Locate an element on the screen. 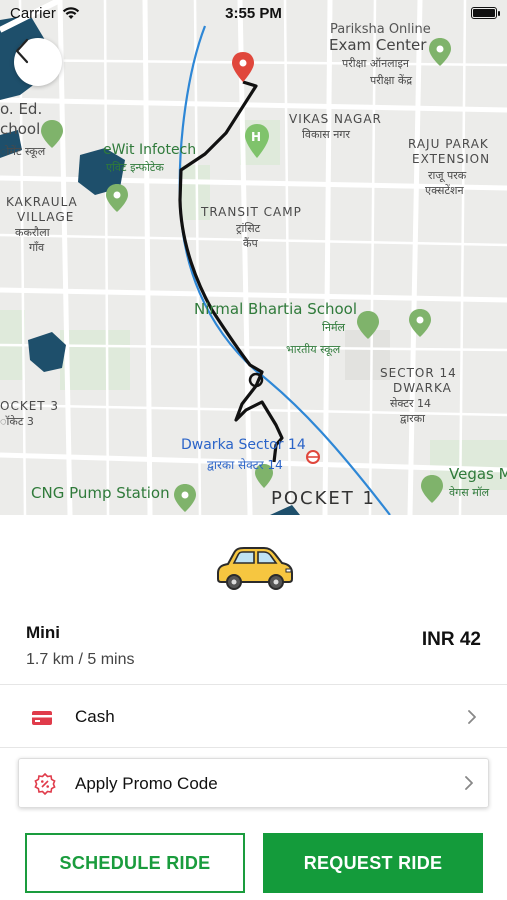  back-button is located at coordinates (38, 62).